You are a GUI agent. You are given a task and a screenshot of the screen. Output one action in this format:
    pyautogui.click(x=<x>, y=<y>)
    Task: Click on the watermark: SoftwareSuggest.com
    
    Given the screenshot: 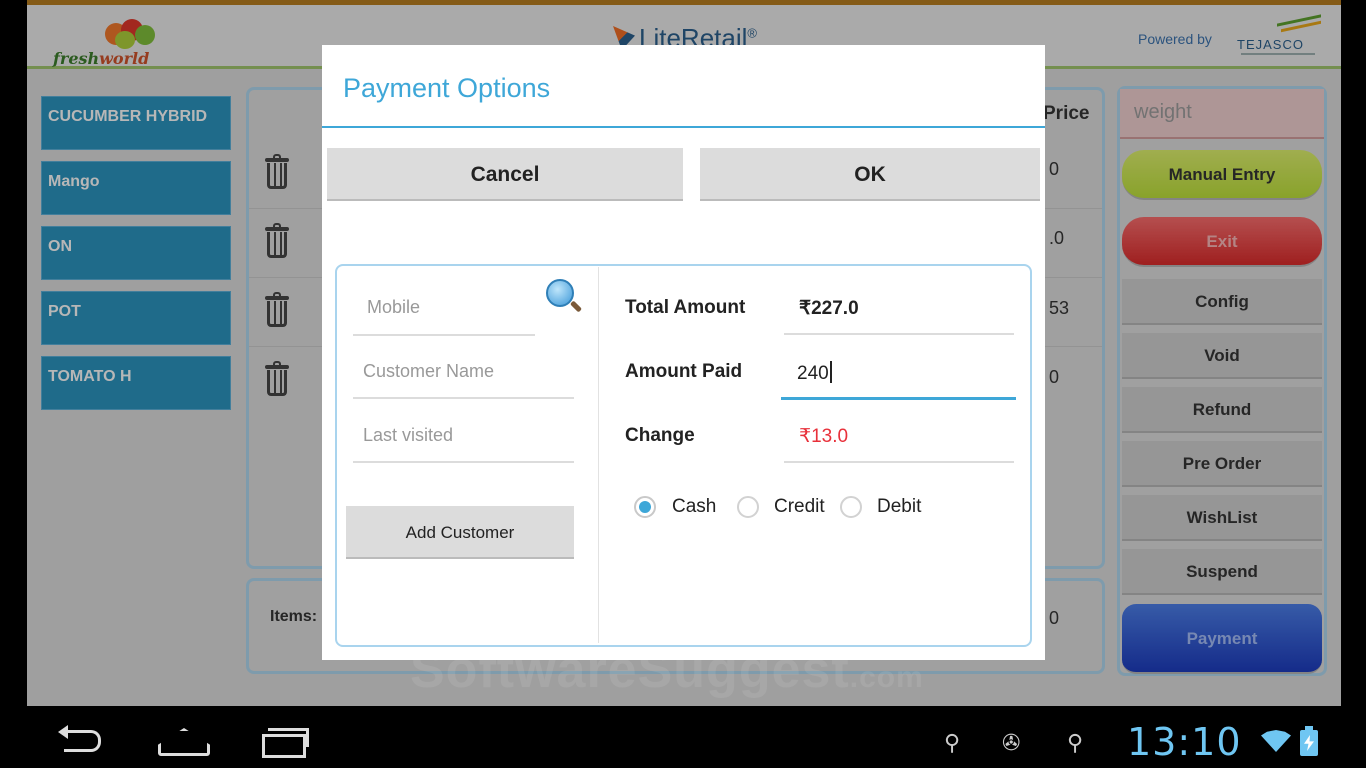 What is the action you would take?
    pyautogui.click(x=667, y=670)
    